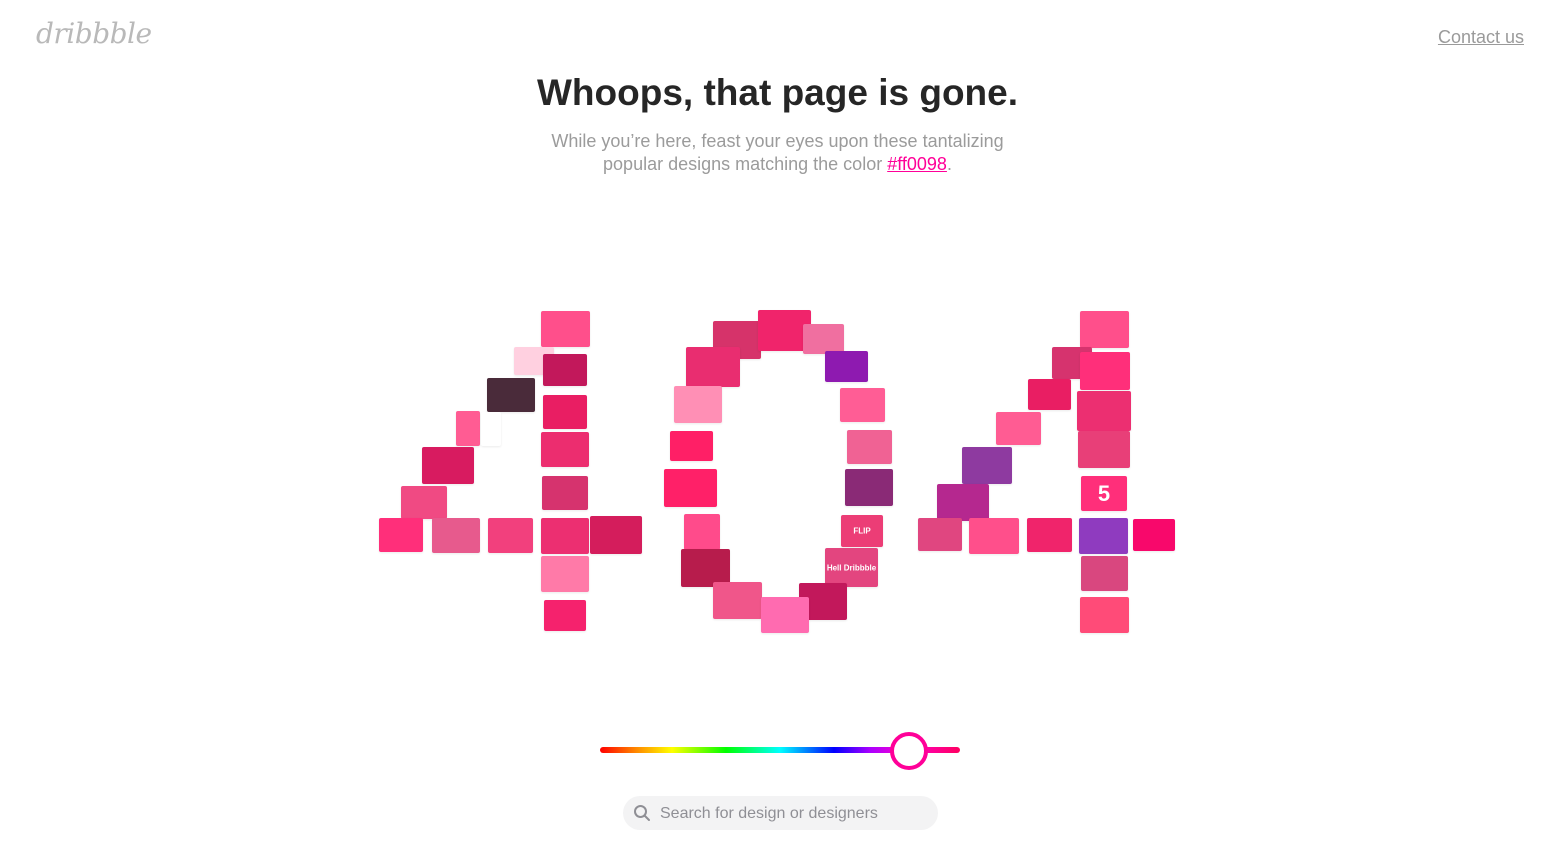  I want to click on search-input, so click(795, 814).